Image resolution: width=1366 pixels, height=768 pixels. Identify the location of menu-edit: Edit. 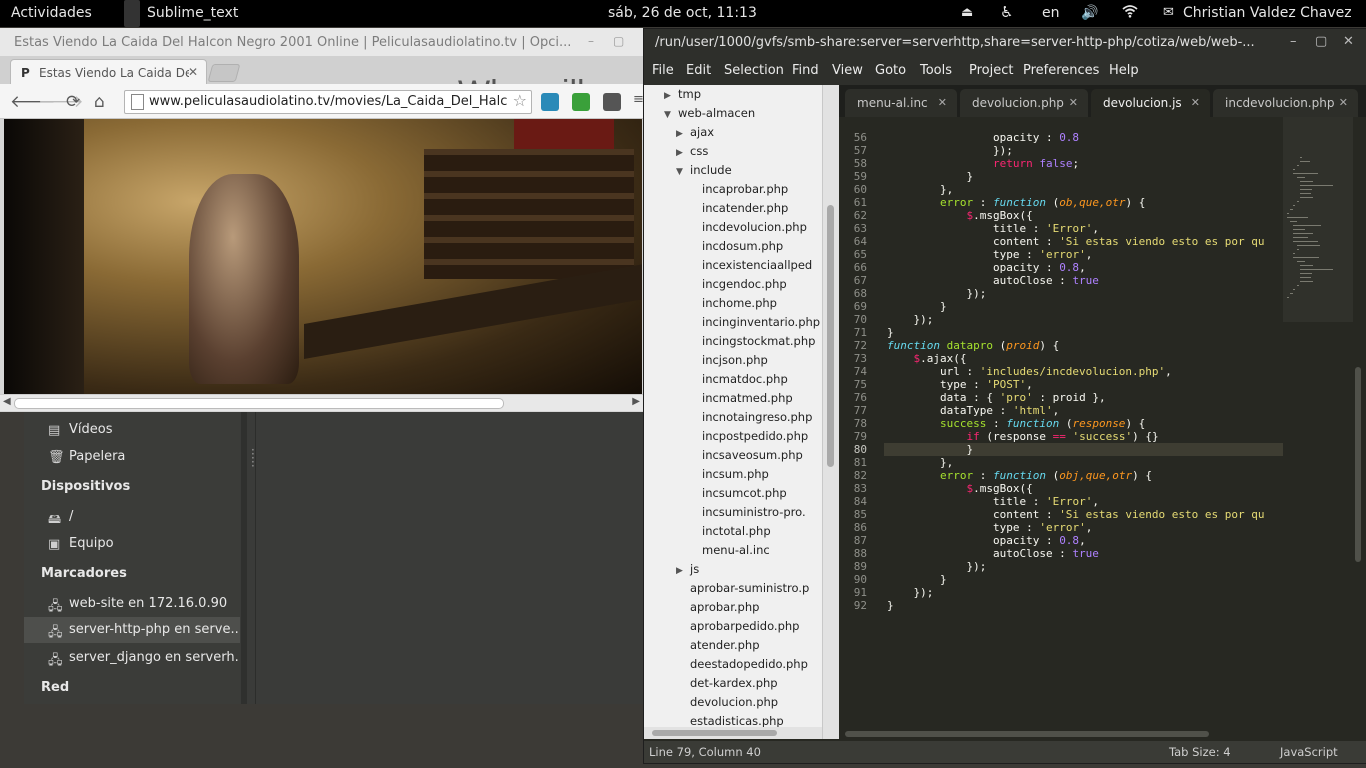
(698, 70).